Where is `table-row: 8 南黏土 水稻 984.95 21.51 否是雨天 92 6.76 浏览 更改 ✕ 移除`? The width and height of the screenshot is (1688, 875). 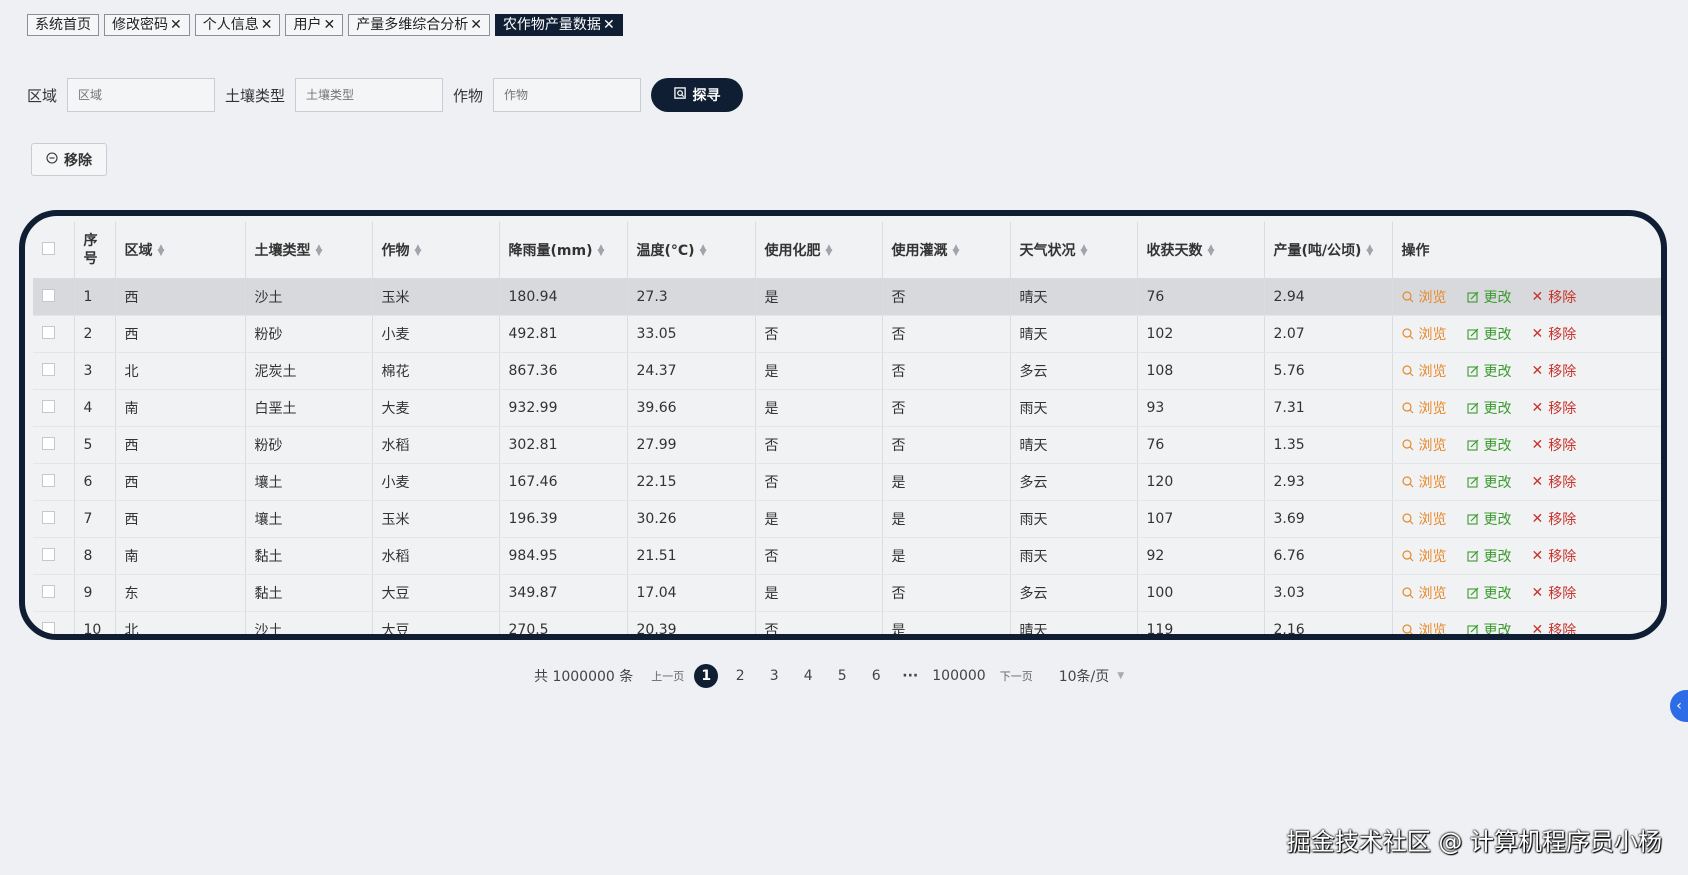 table-row: 8 南黏土 水稻 984.95 21.51 否是雨天 92 6.76 浏览 更改 ✕ 移除 is located at coordinates (847, 556).